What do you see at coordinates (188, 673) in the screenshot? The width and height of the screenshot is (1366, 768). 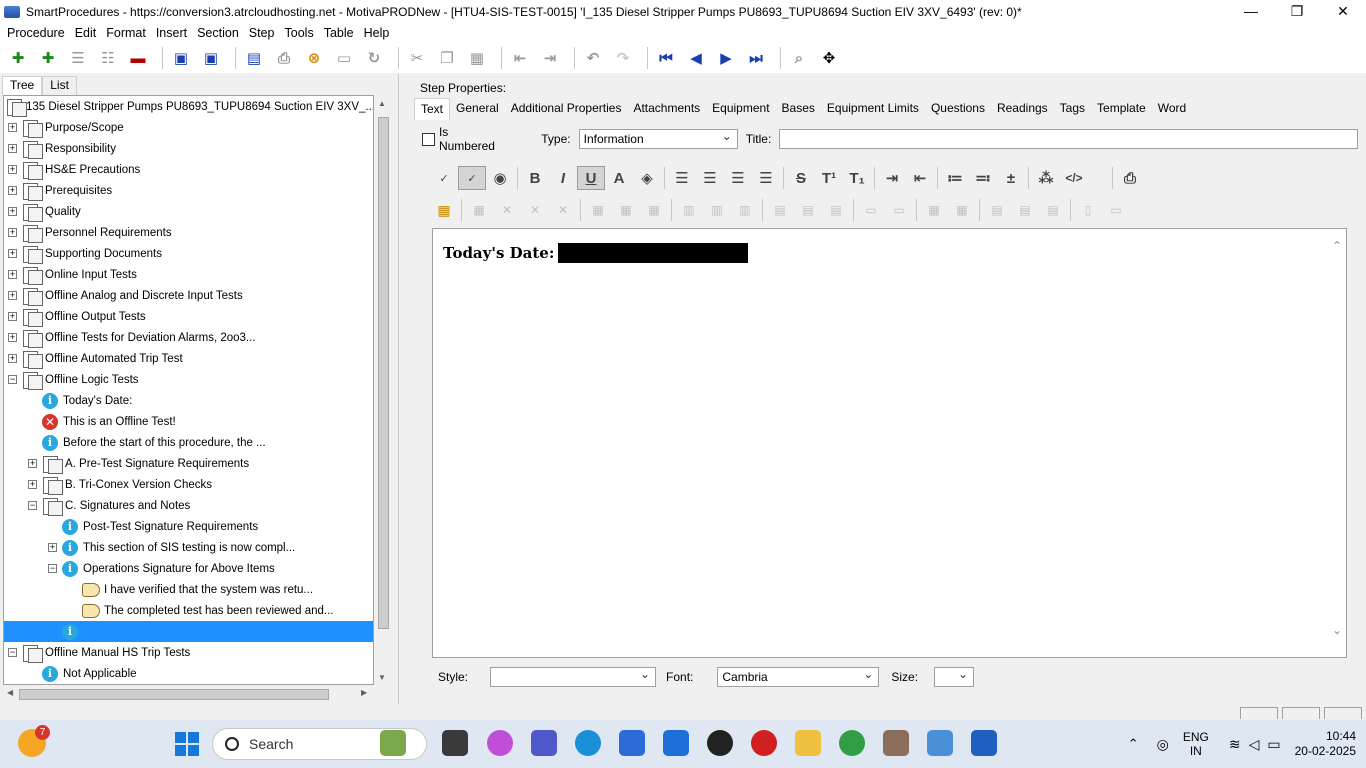 I see `tree-item: i Not Applicable` at bounding box center [188, 673].